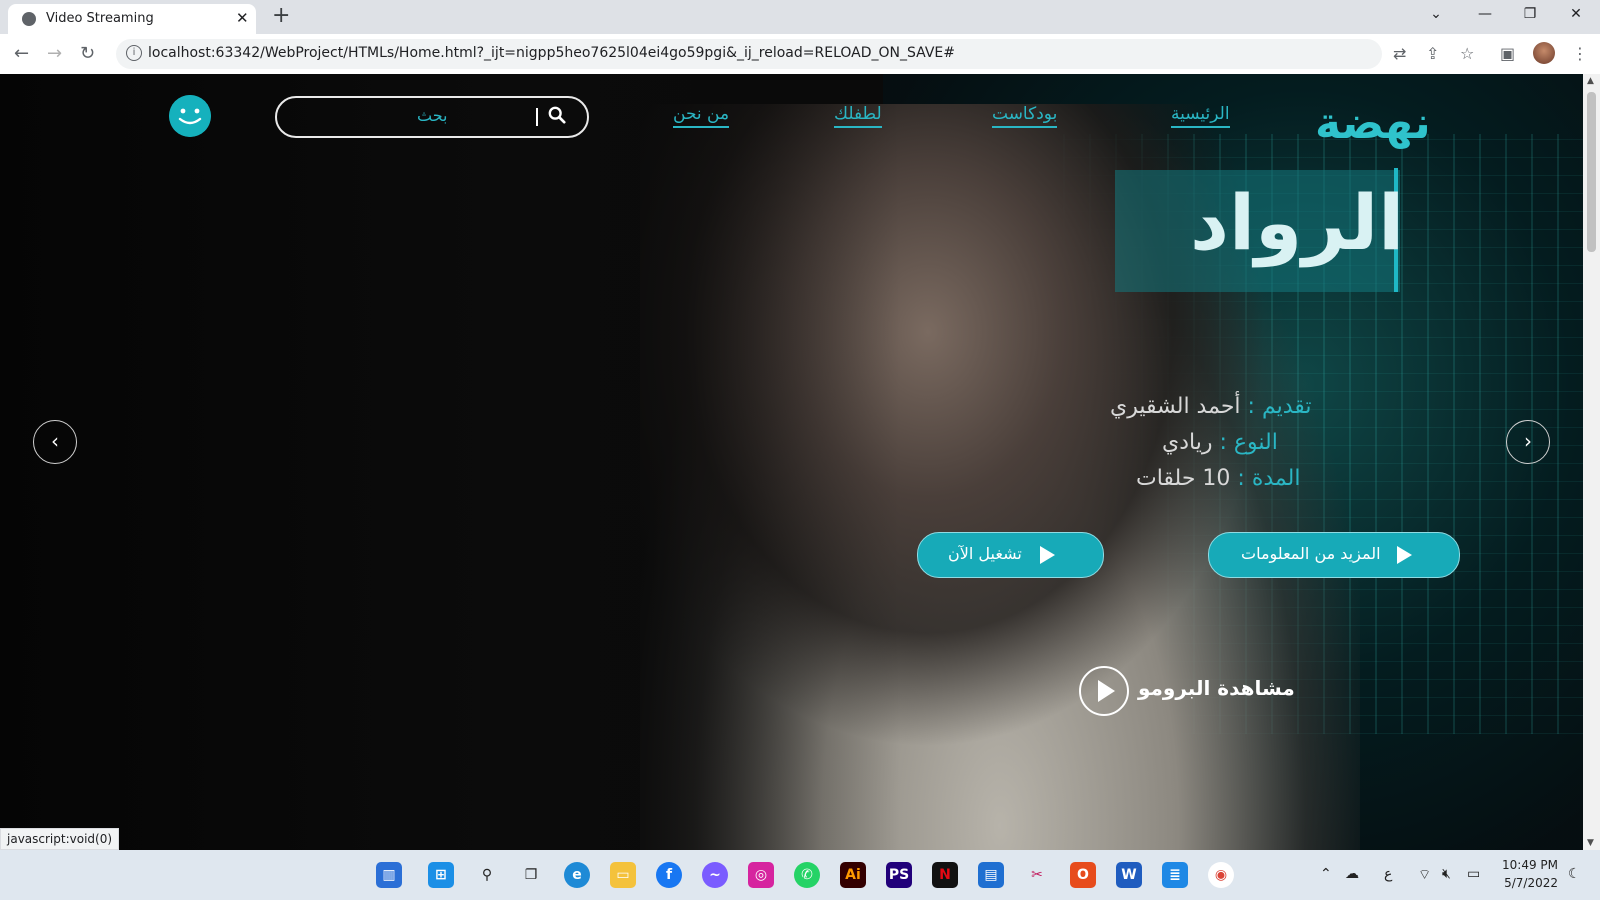 The height and width of the screenshot is (900, 1600). Describe the element at coordinates (1507, 53) in the screenshot. I see `side-panel-icon: ▣` at that location.